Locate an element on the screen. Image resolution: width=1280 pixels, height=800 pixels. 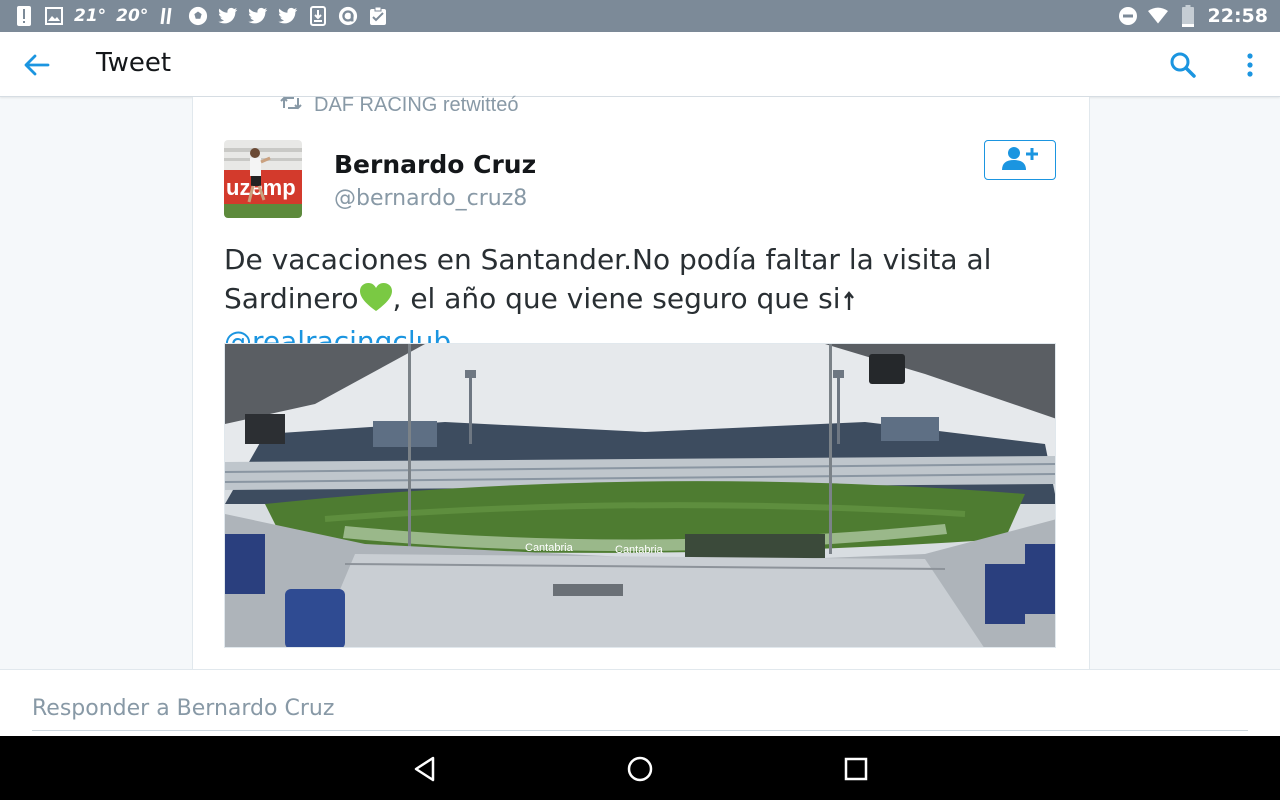
clock: 22:58 is located at coordinates (1237, 16).